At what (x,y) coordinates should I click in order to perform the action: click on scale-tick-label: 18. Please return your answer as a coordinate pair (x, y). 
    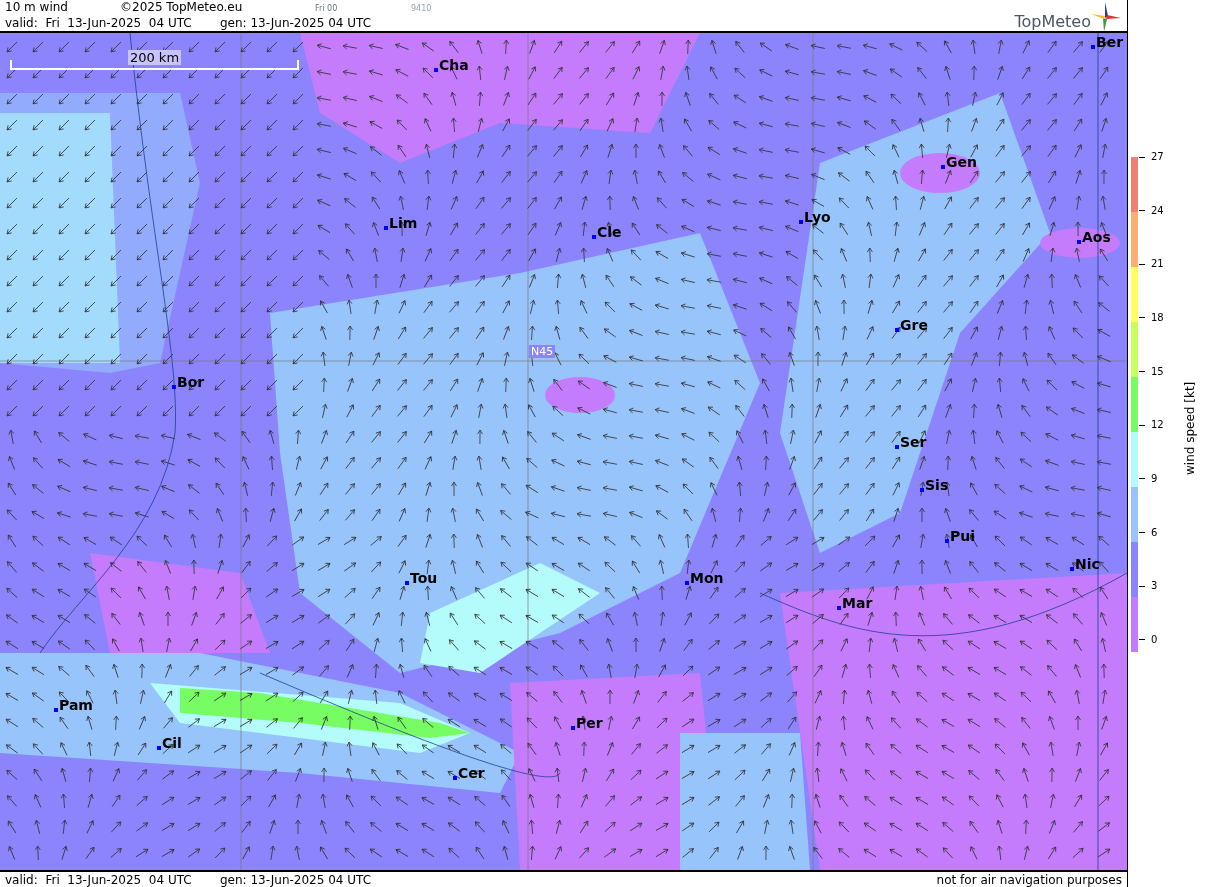
    Looking at the image, I should click on (1157, 317).